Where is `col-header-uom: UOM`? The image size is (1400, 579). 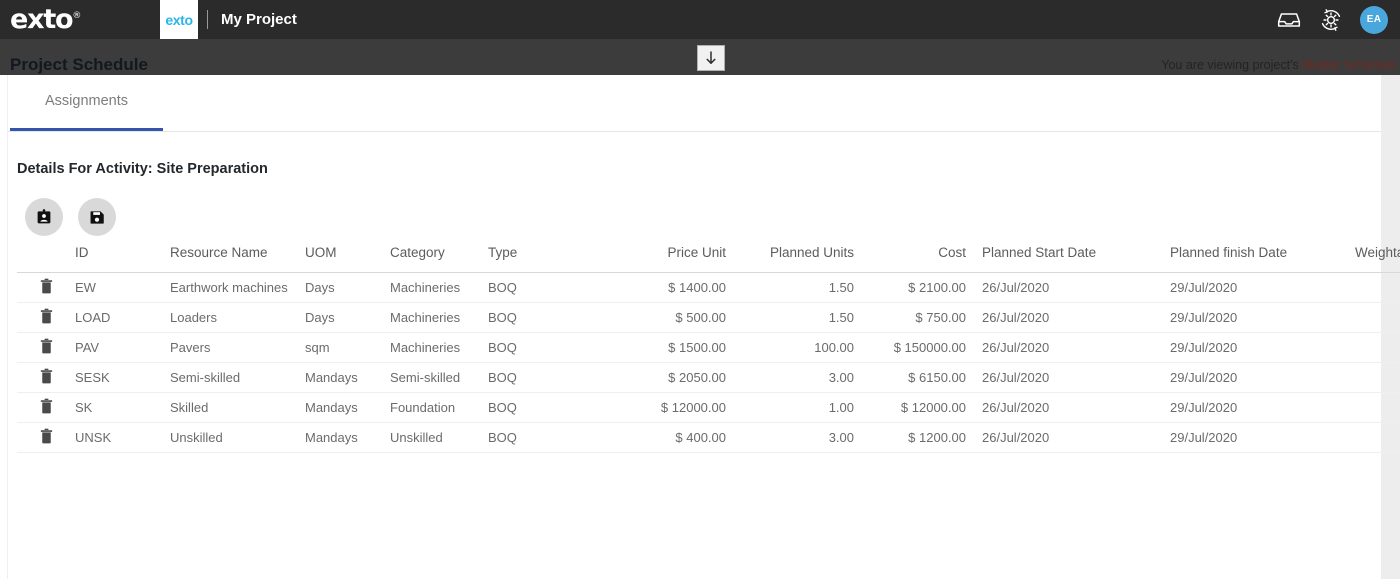
col-header-uom: UOM is located at coordinates (347, 259).